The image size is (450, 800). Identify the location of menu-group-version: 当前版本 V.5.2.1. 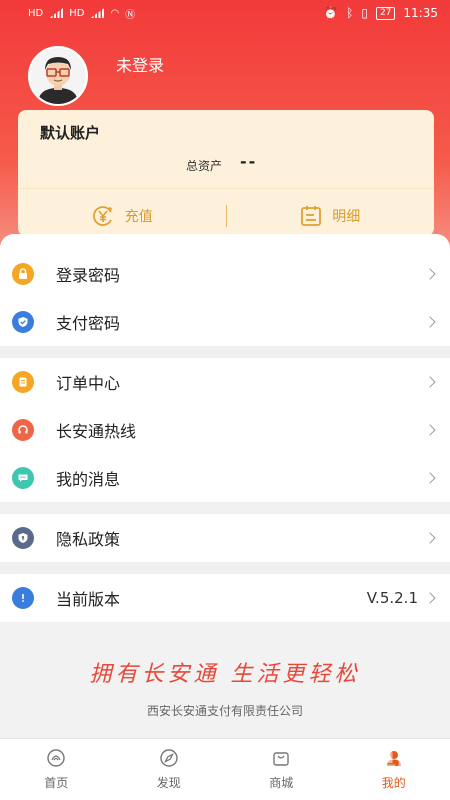
(225, 598).